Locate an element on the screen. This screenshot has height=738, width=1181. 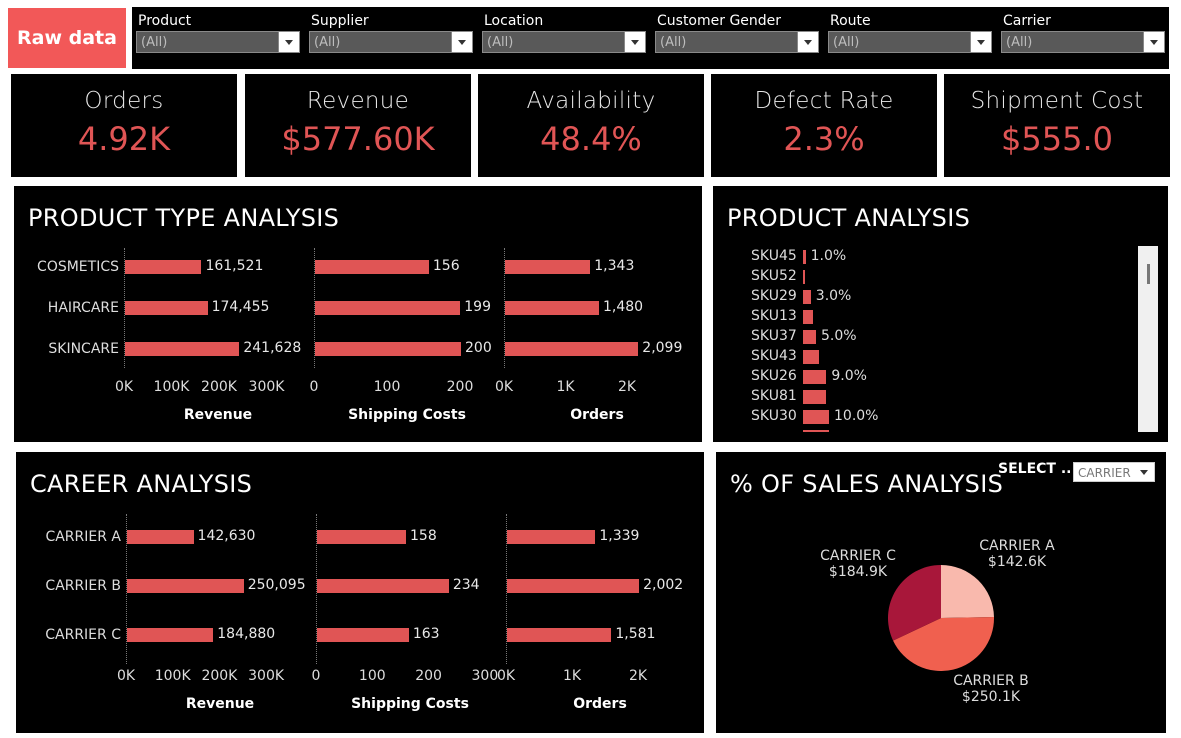
shipping-value-label: 199 is located at coordinates (477, 307).